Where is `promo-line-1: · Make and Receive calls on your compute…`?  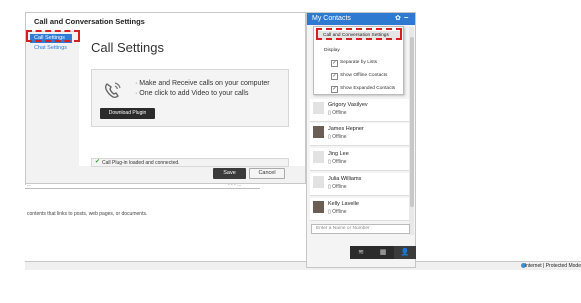
promo-line-1: · Make and Receive calls on your compute… is located at coordinates (202, 83).